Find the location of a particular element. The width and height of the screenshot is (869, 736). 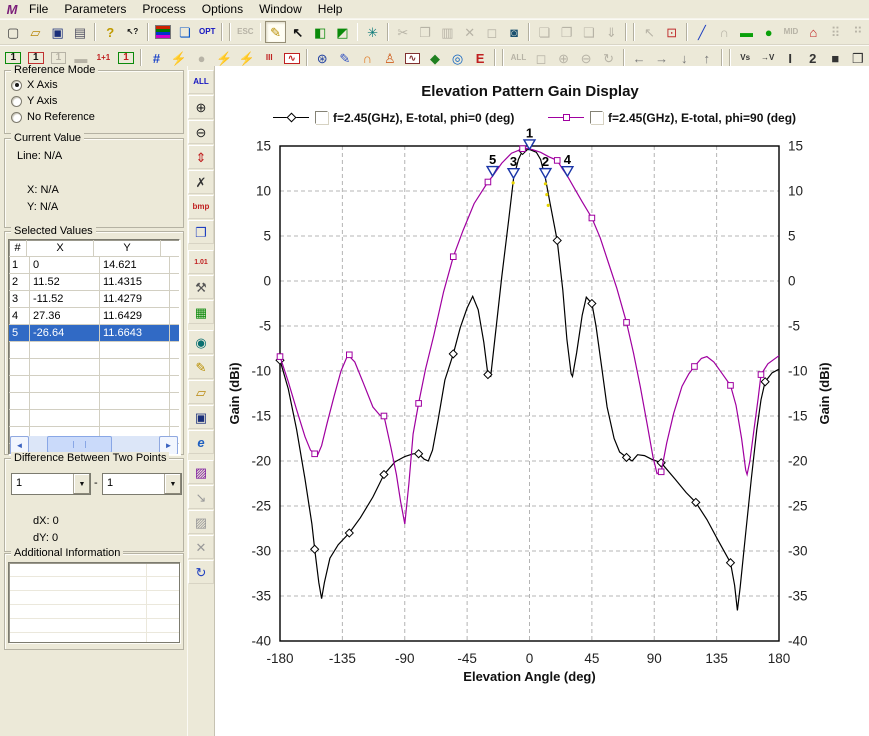

open-graph-icon: ▱ is located at coordinates (201, 392).